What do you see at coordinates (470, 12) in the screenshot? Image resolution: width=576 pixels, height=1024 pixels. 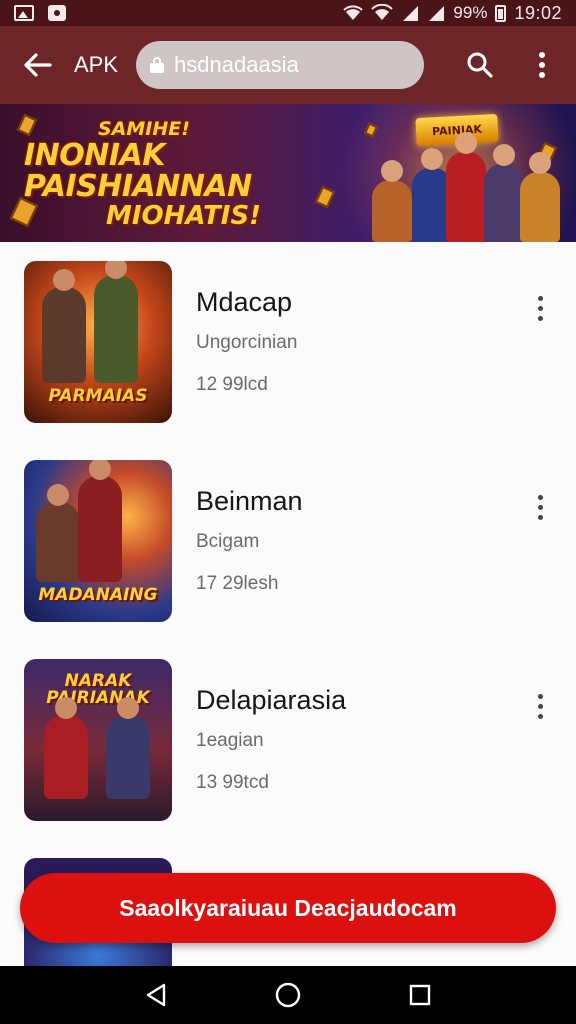 I see `battery-percent: 99%` at bounding box center [470, 12].